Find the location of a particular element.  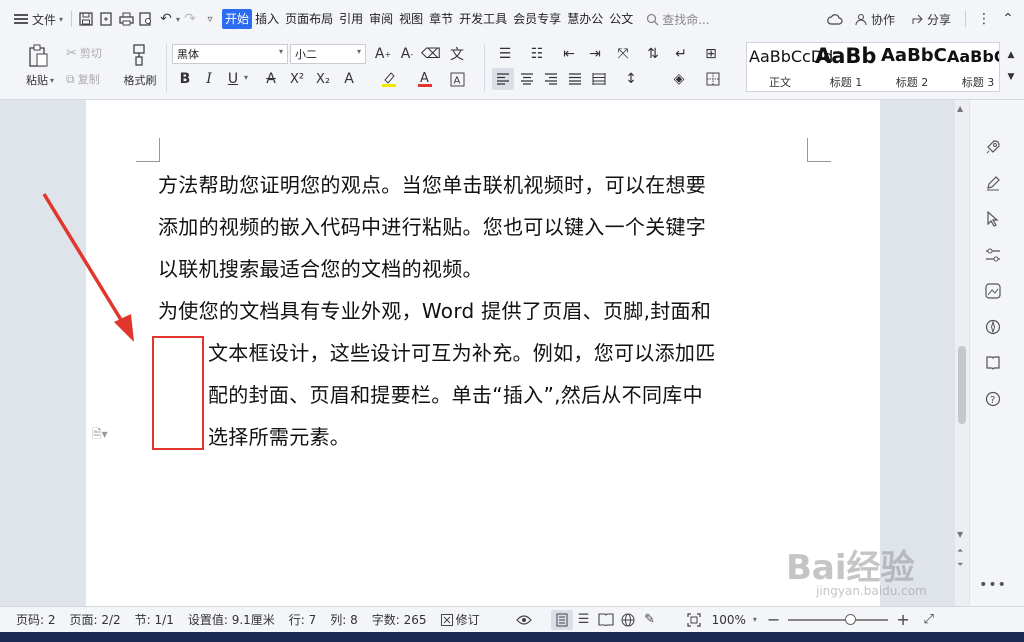

reading-view-icon is located at coordinates (606, 620).